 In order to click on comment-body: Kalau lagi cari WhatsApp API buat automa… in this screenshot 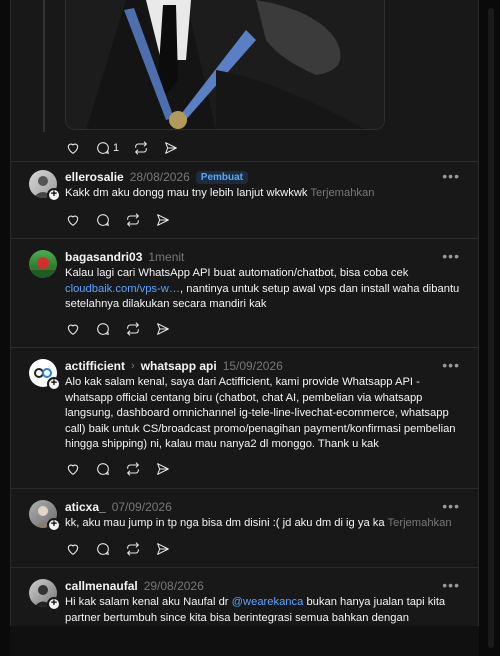, I will do `click(237, 273)`.